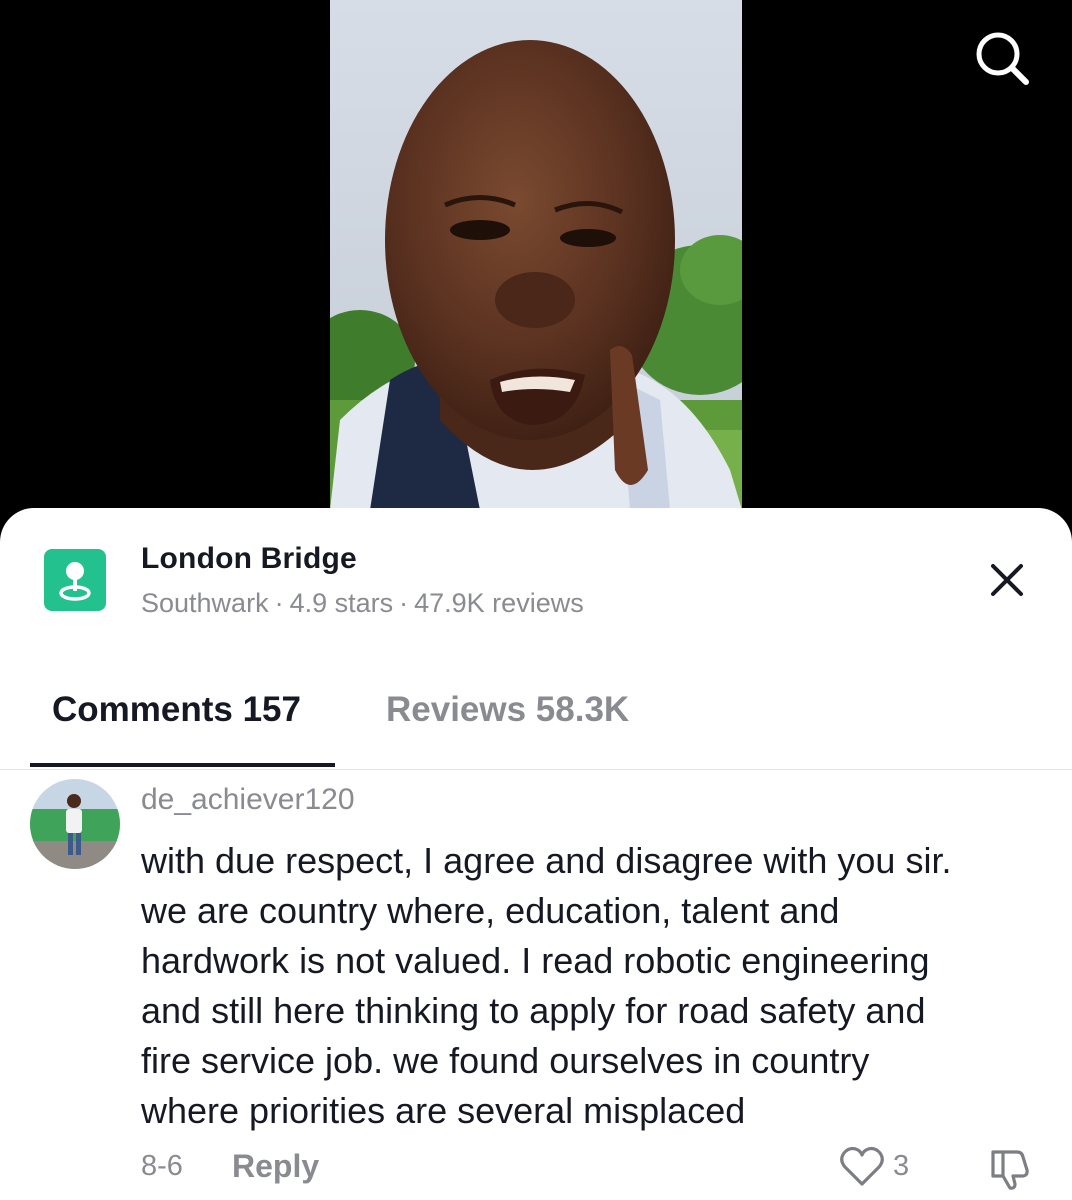 The height and width of the screenshot is (1200, 1072). I want to click on location-pin-icon, so click(75, 580).